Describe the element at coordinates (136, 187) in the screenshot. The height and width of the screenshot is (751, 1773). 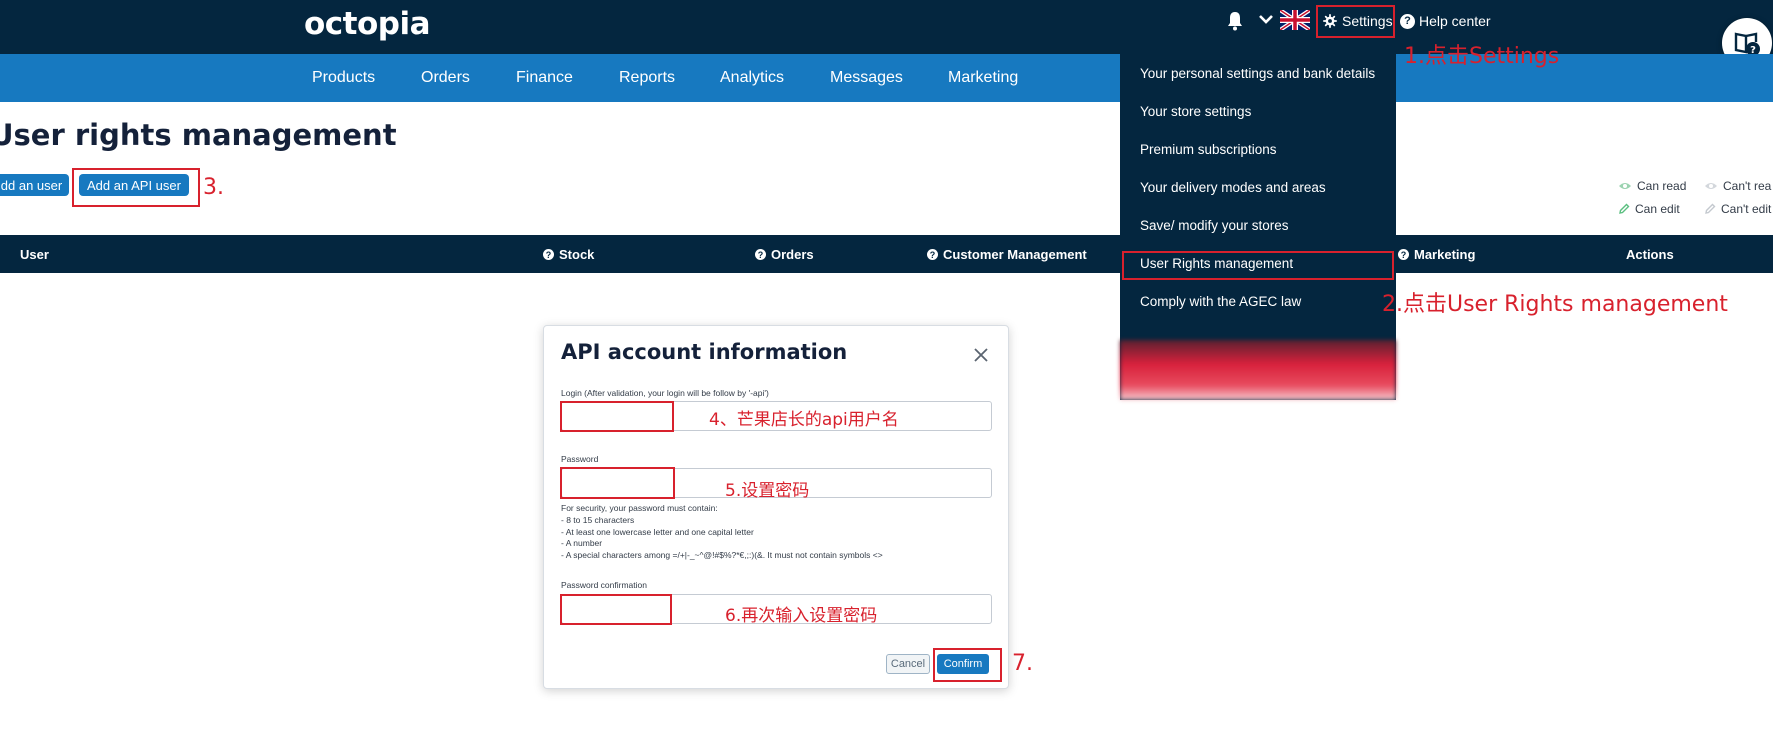
I see `annotation-box-add-api-user` at that location.